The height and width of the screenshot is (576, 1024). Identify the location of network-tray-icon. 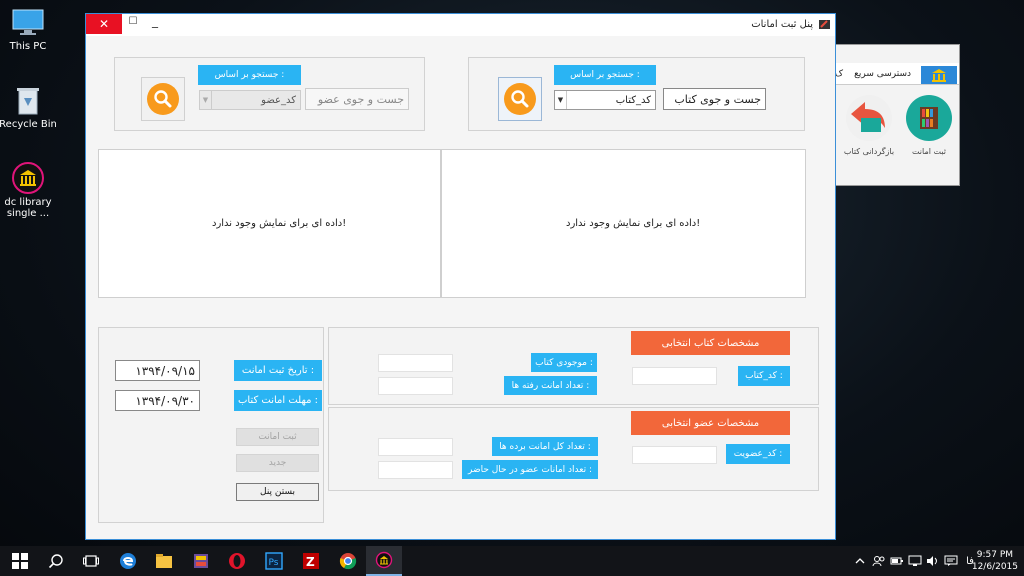
(915, 561).